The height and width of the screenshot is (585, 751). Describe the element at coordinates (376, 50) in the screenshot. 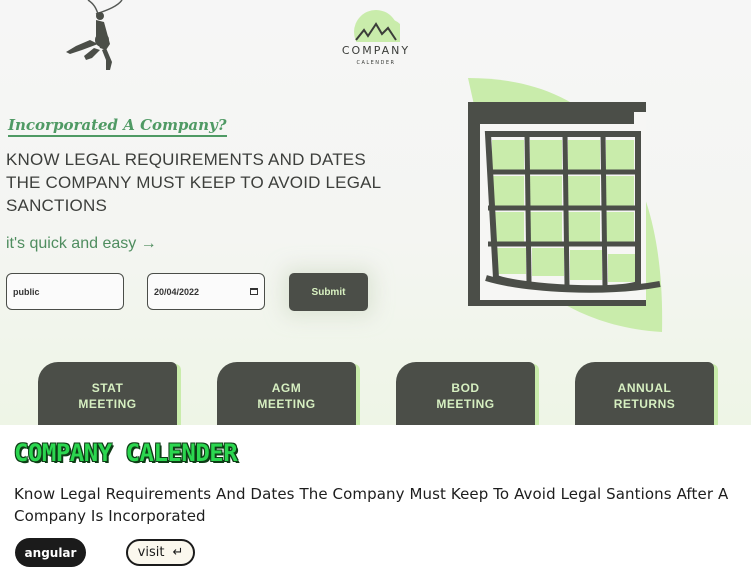

I see `logo-name: COMPANY` at that location.